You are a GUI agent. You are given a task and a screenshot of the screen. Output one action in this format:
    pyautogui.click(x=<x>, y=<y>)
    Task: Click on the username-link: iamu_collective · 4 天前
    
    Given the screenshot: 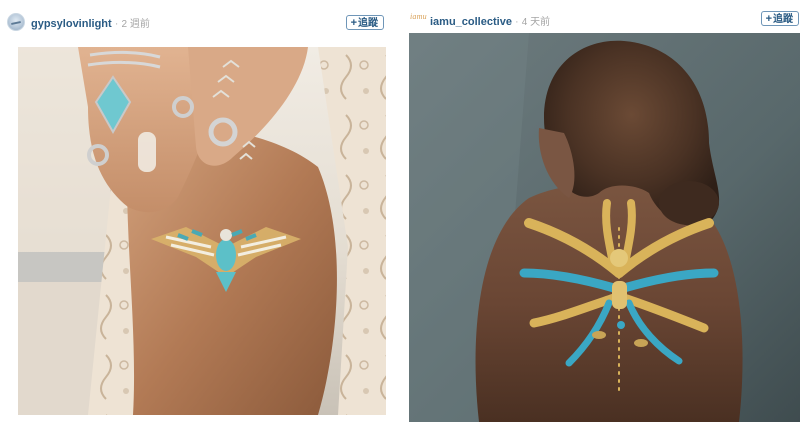 What is the action you would take?
    pyautogui.click(x=490, y=20)
    